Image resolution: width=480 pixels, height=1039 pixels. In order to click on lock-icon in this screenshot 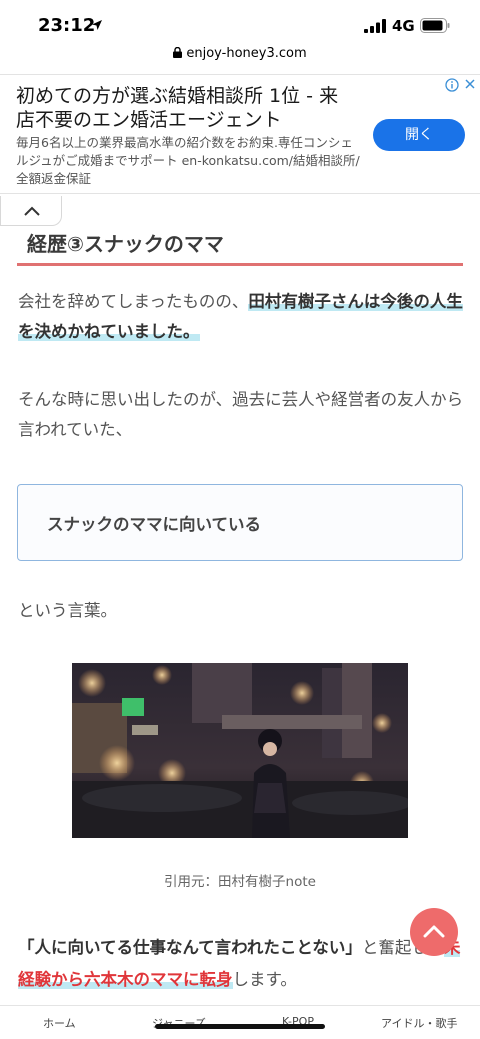, I will do `click(178, 52)`.